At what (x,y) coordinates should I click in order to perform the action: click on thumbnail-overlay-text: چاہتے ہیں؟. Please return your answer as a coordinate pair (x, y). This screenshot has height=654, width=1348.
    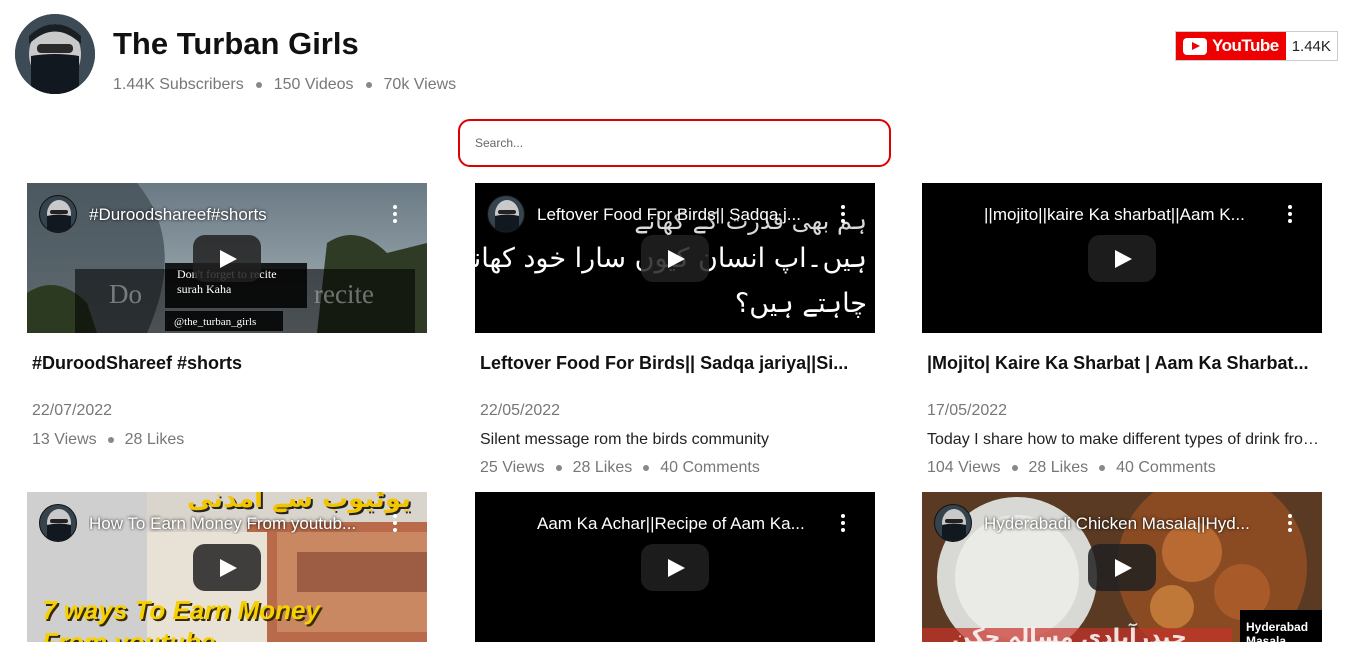
    Looking at the image, I should click on (800, 303).